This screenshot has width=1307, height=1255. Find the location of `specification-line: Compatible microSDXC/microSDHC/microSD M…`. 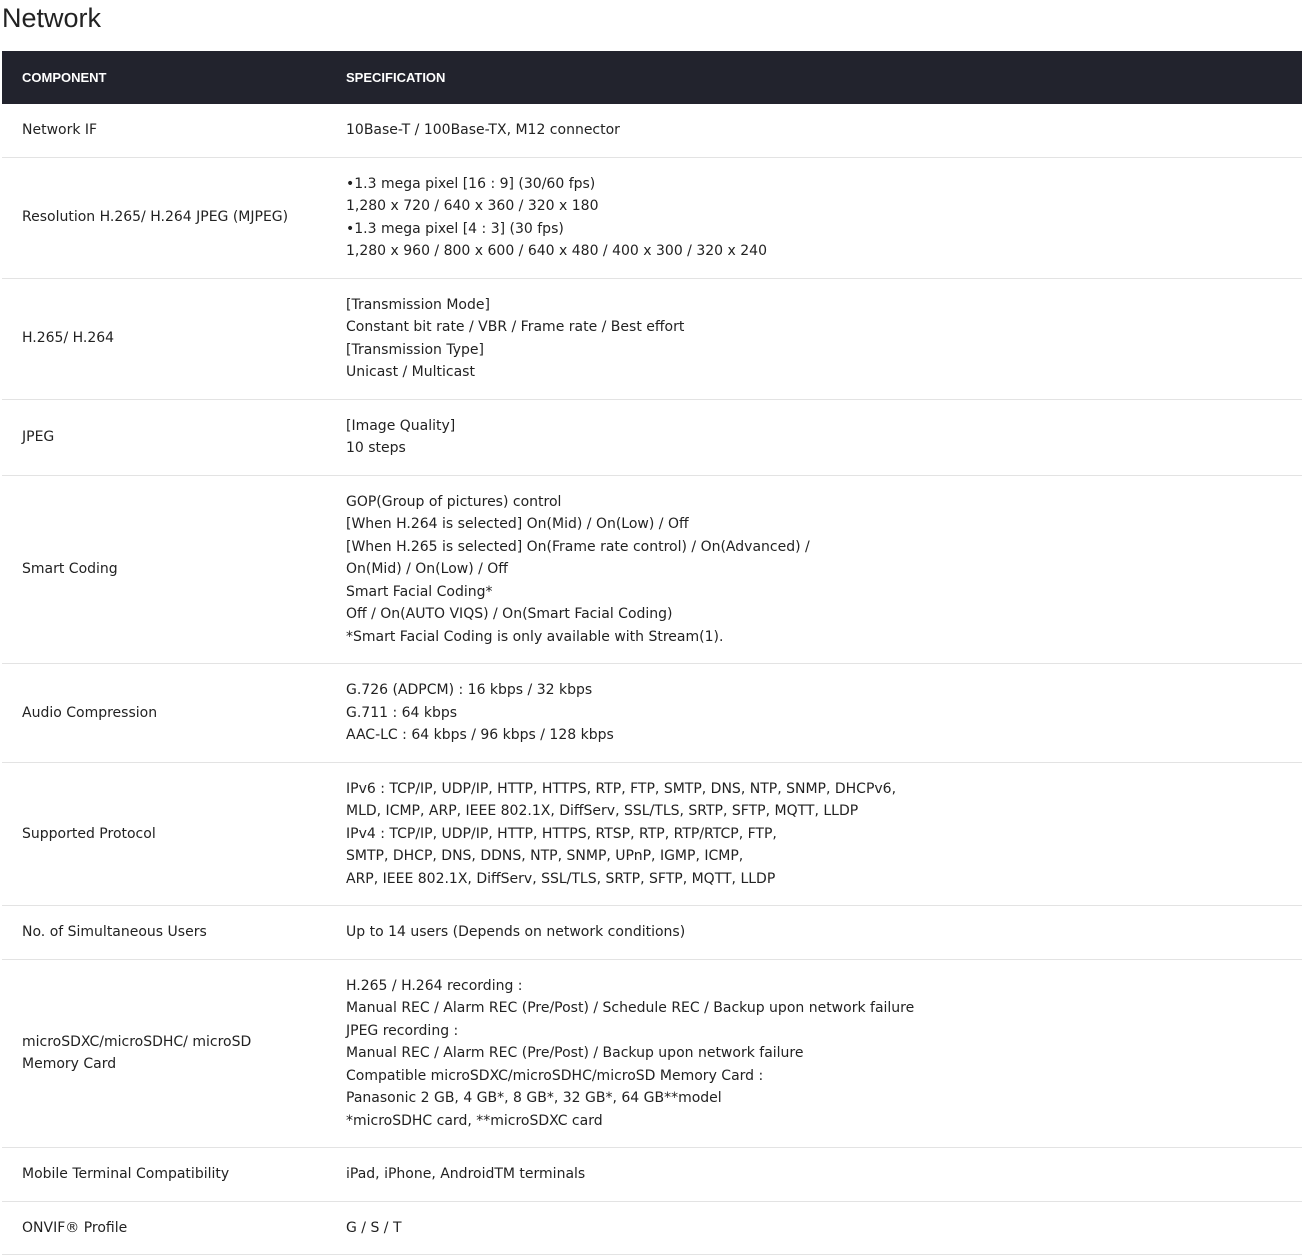

specification-line: Compatible microSDXC/microSDHC/microSD M… is located at coordinates (555, 1075).